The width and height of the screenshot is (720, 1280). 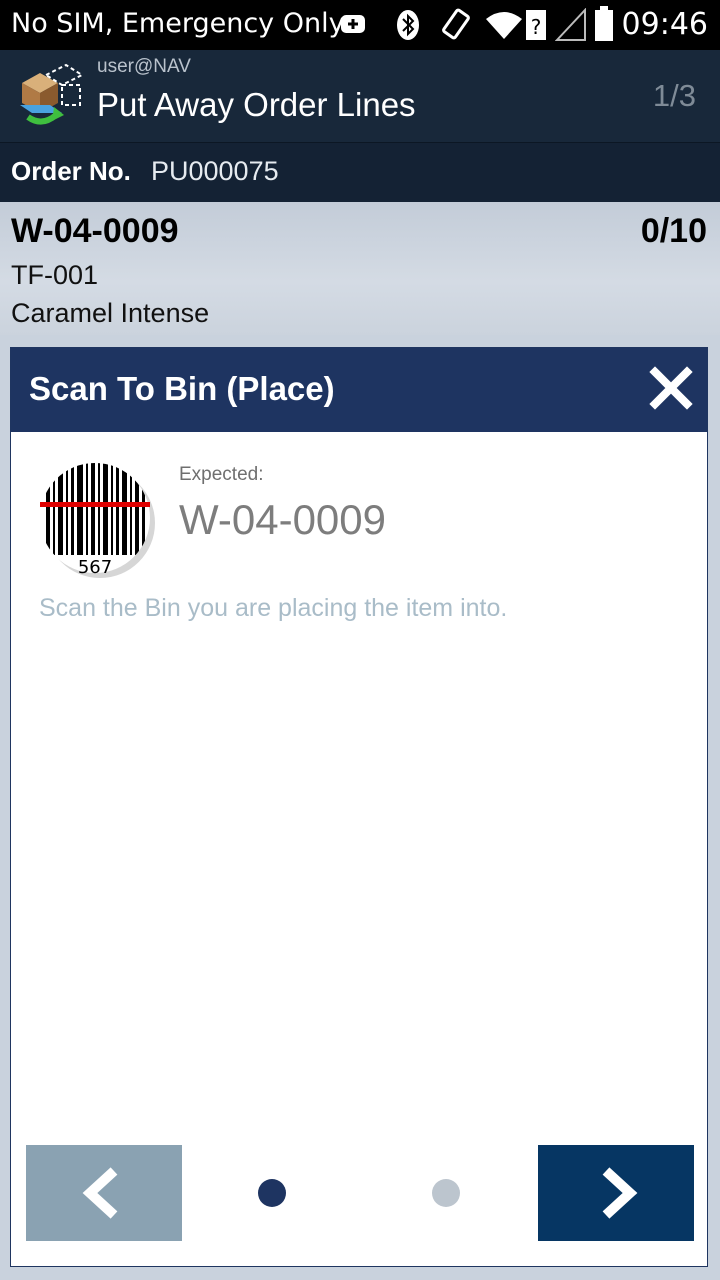 What do you see at coordinates (604, 26) in the screenshot?
I see `battery-icon` at bounding box center [604, 26].